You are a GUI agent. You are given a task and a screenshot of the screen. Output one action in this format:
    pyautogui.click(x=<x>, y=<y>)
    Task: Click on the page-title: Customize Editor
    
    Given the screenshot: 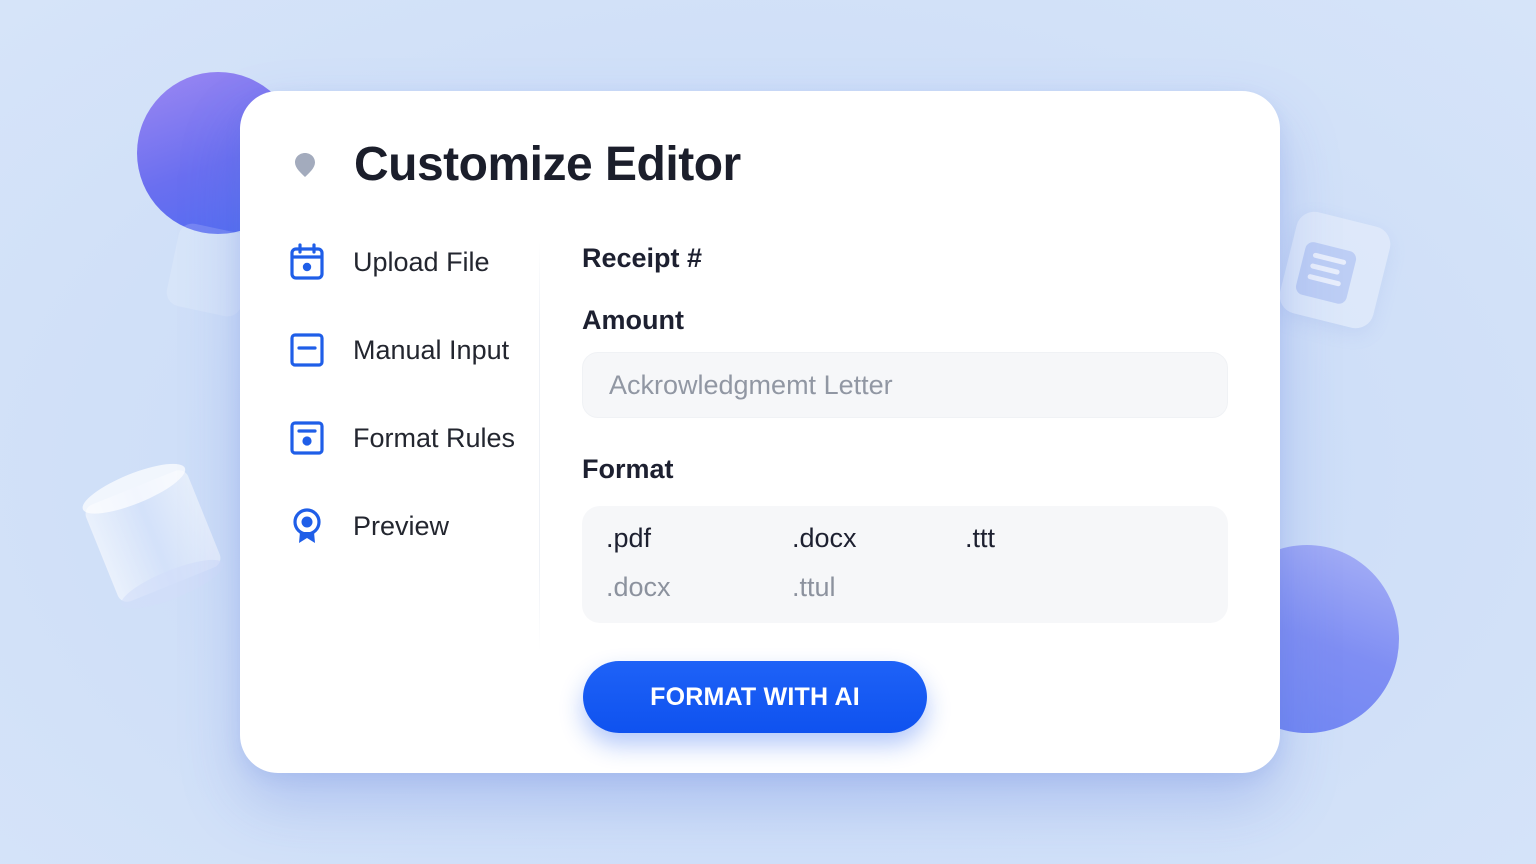 What is the action you would take?
    pyautogui.click(x=547, y=164)
    